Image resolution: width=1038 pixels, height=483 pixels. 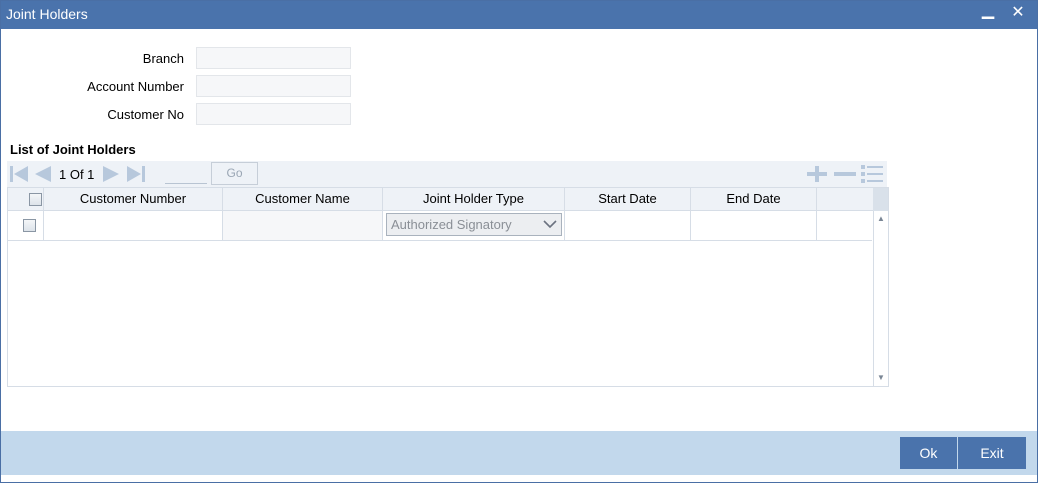 I want to click on col-start-date: Start Date, so click(x=628, y=199).